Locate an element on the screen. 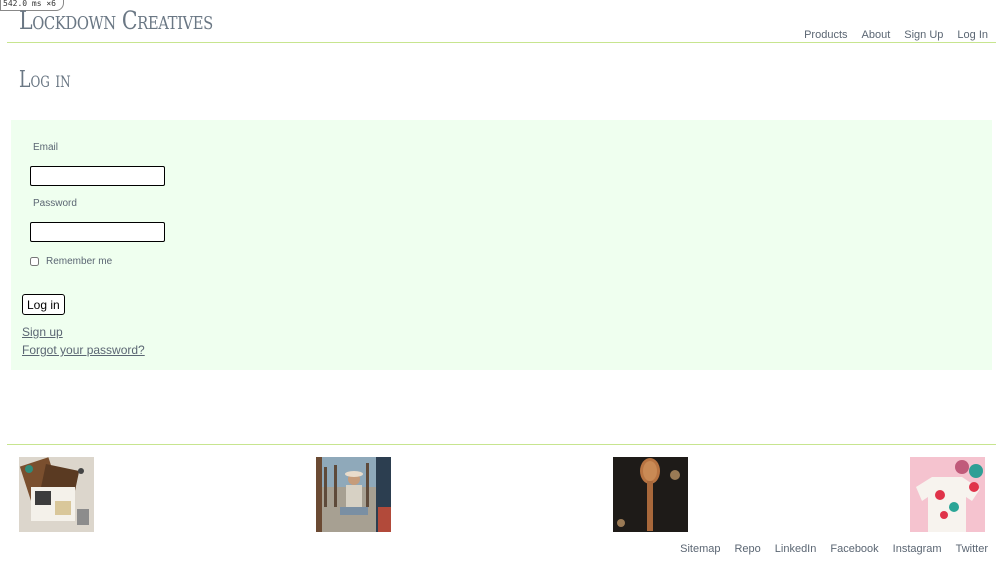 This screenshot has height=563, width=1001. footer-link-sitemap: Sitemap is located at coordinates (700, 549).